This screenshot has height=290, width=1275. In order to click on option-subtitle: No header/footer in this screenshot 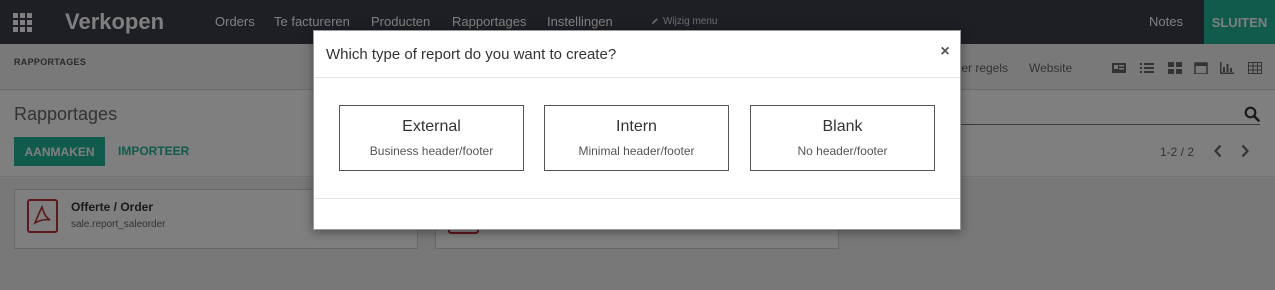, I will do `click(842, 151)`.